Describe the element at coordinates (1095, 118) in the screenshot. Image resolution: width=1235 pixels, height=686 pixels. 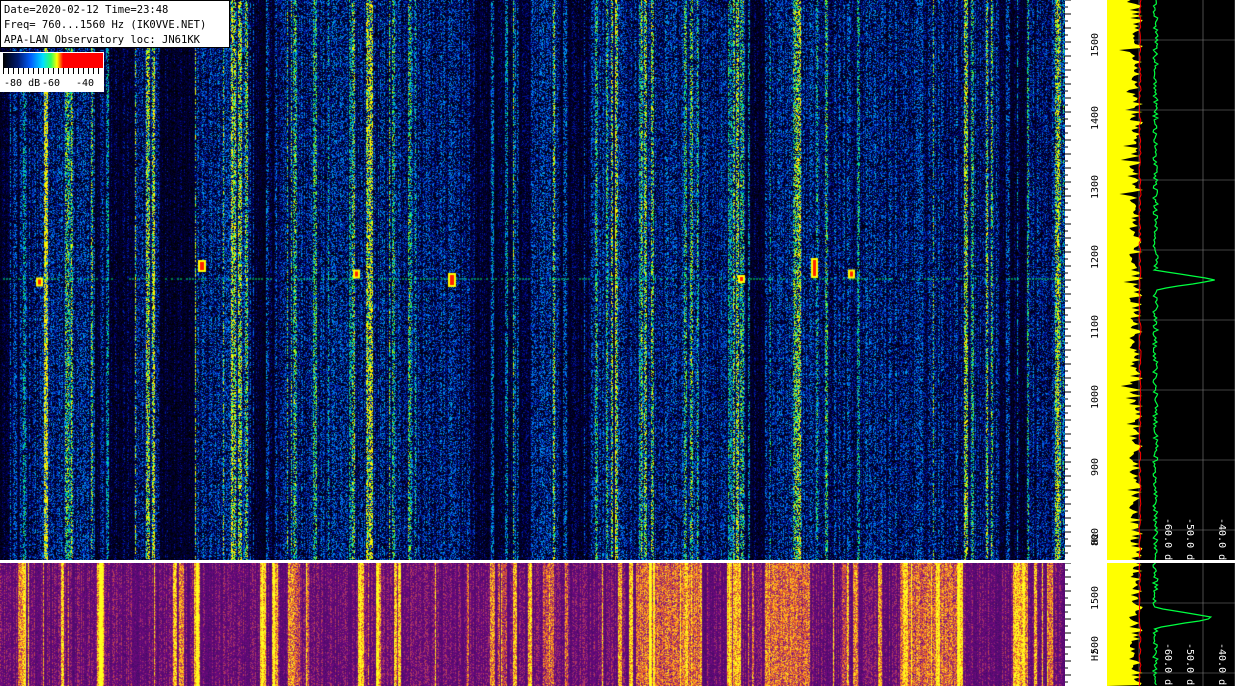
I see `tick-label-1400: 1400` at that location.